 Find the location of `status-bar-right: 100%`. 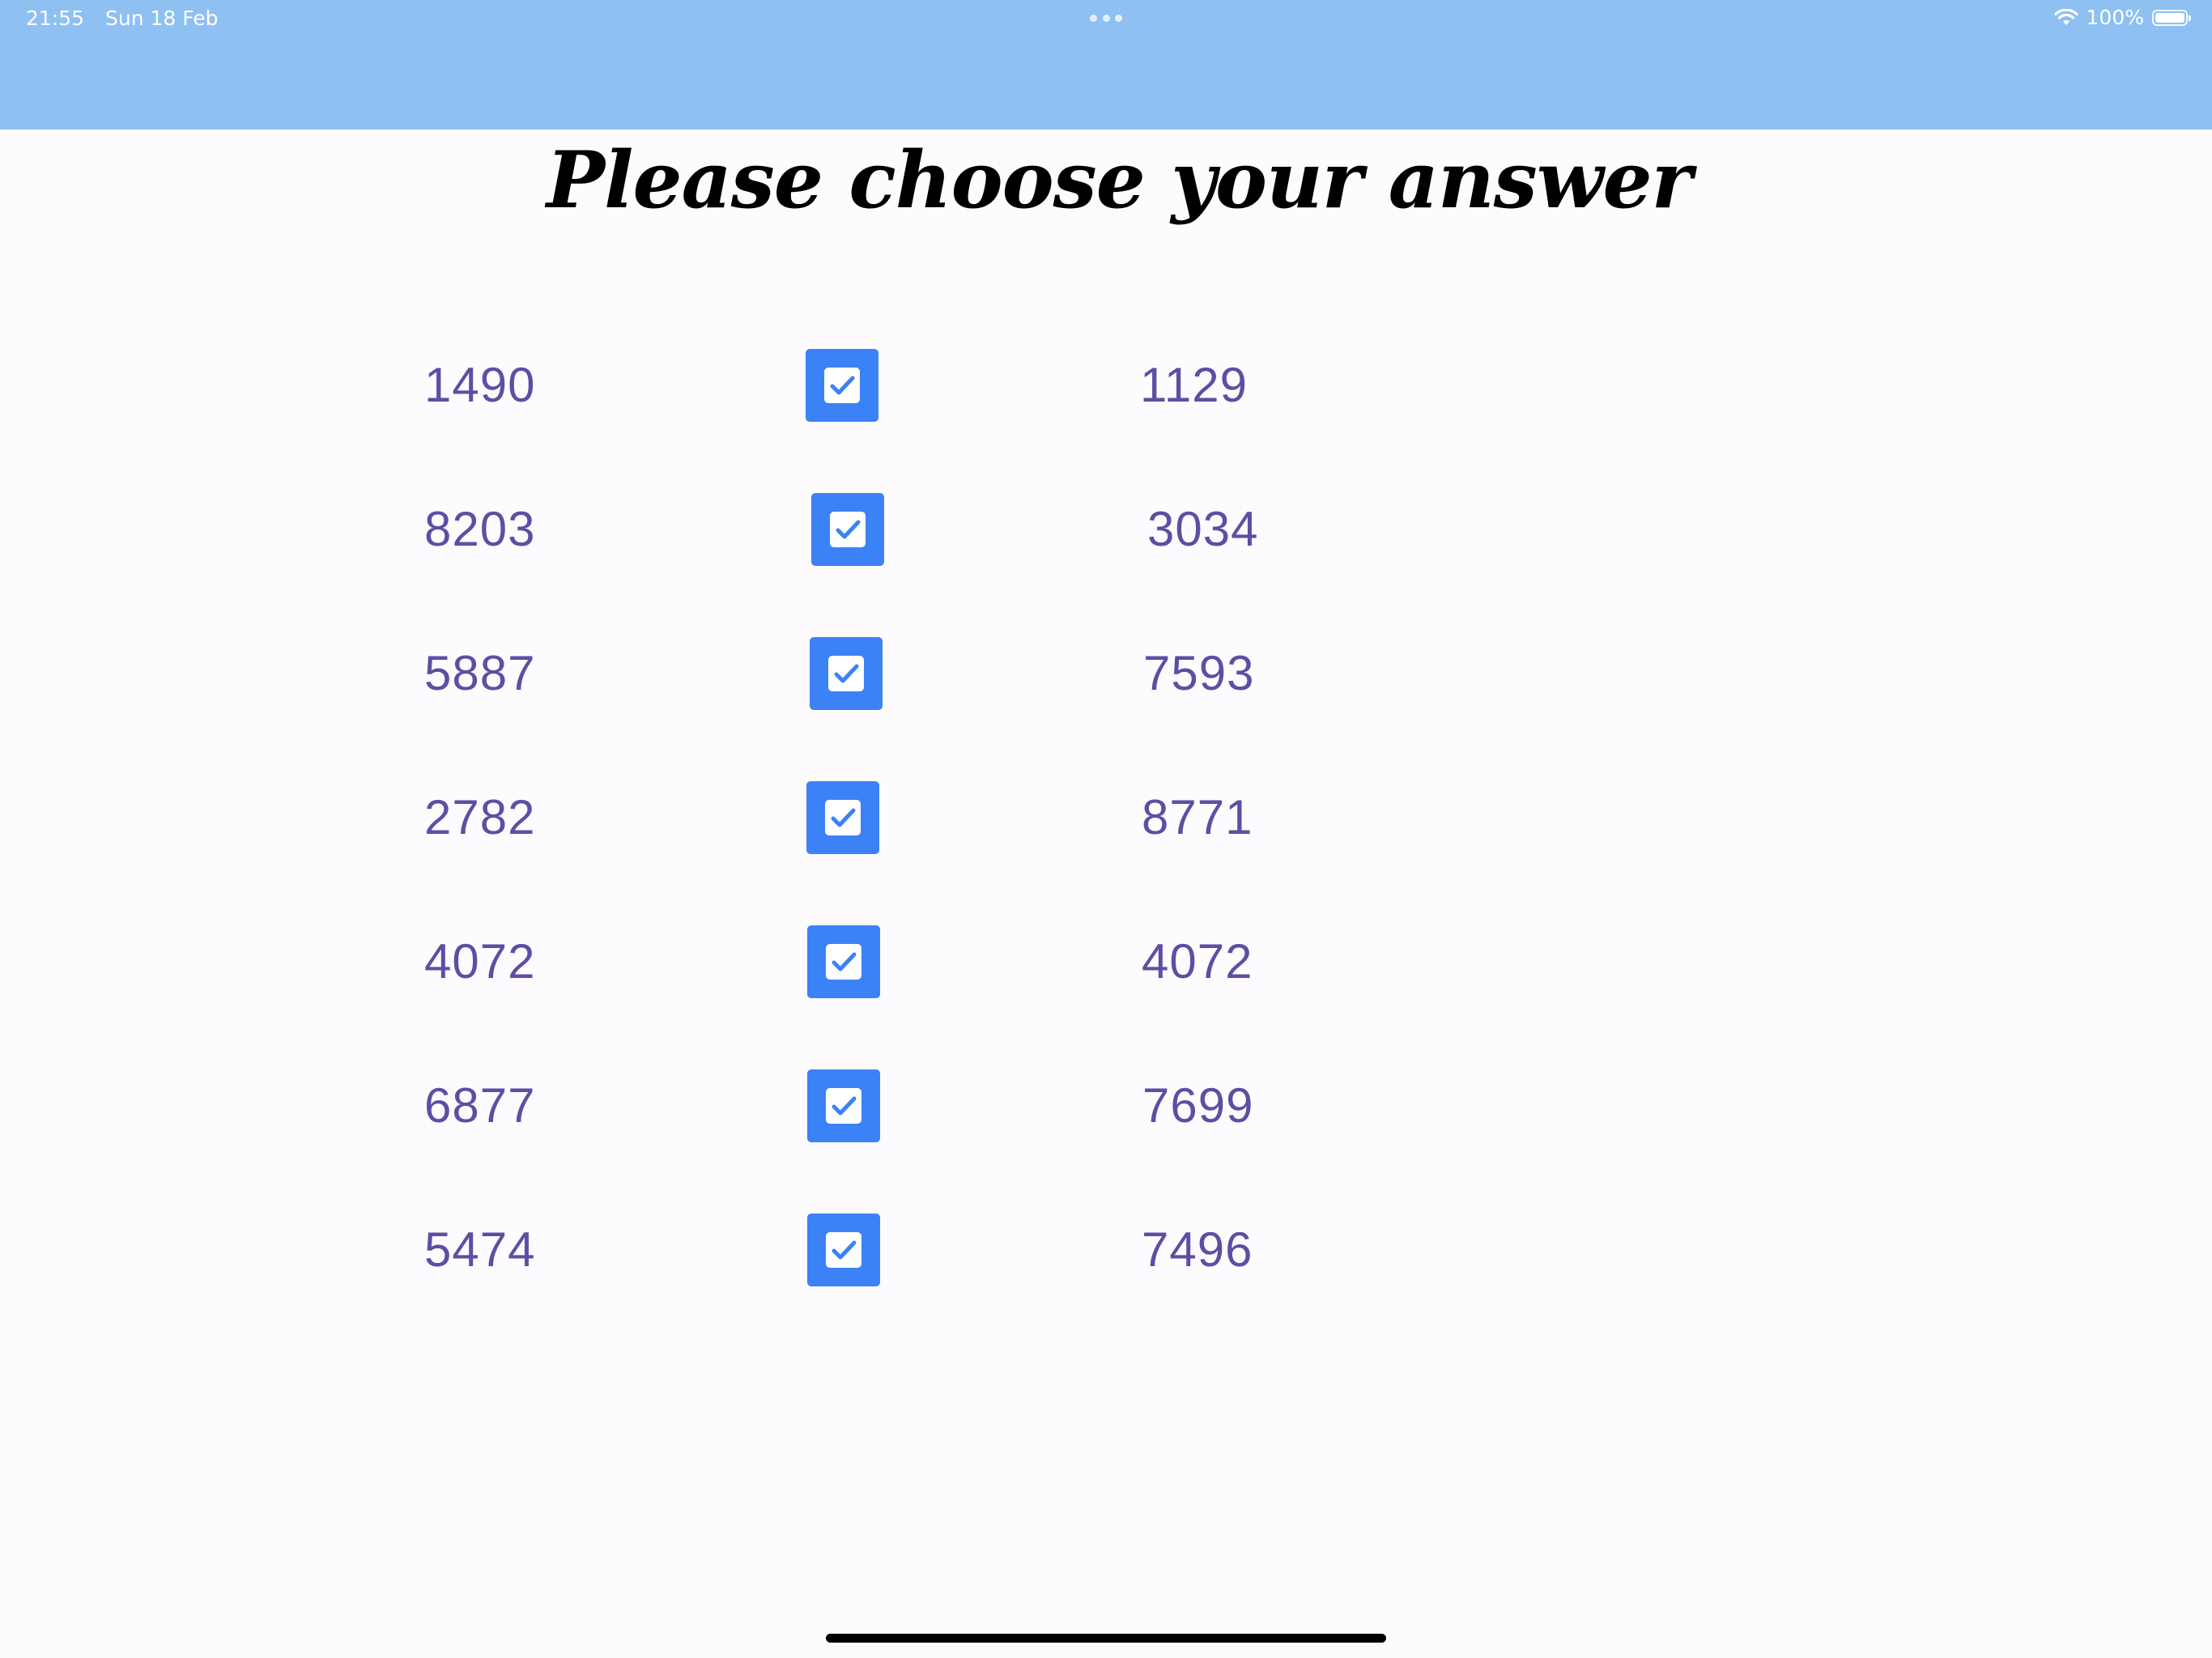

status-bar-right: 100% is located at coordinates (2122, 17).